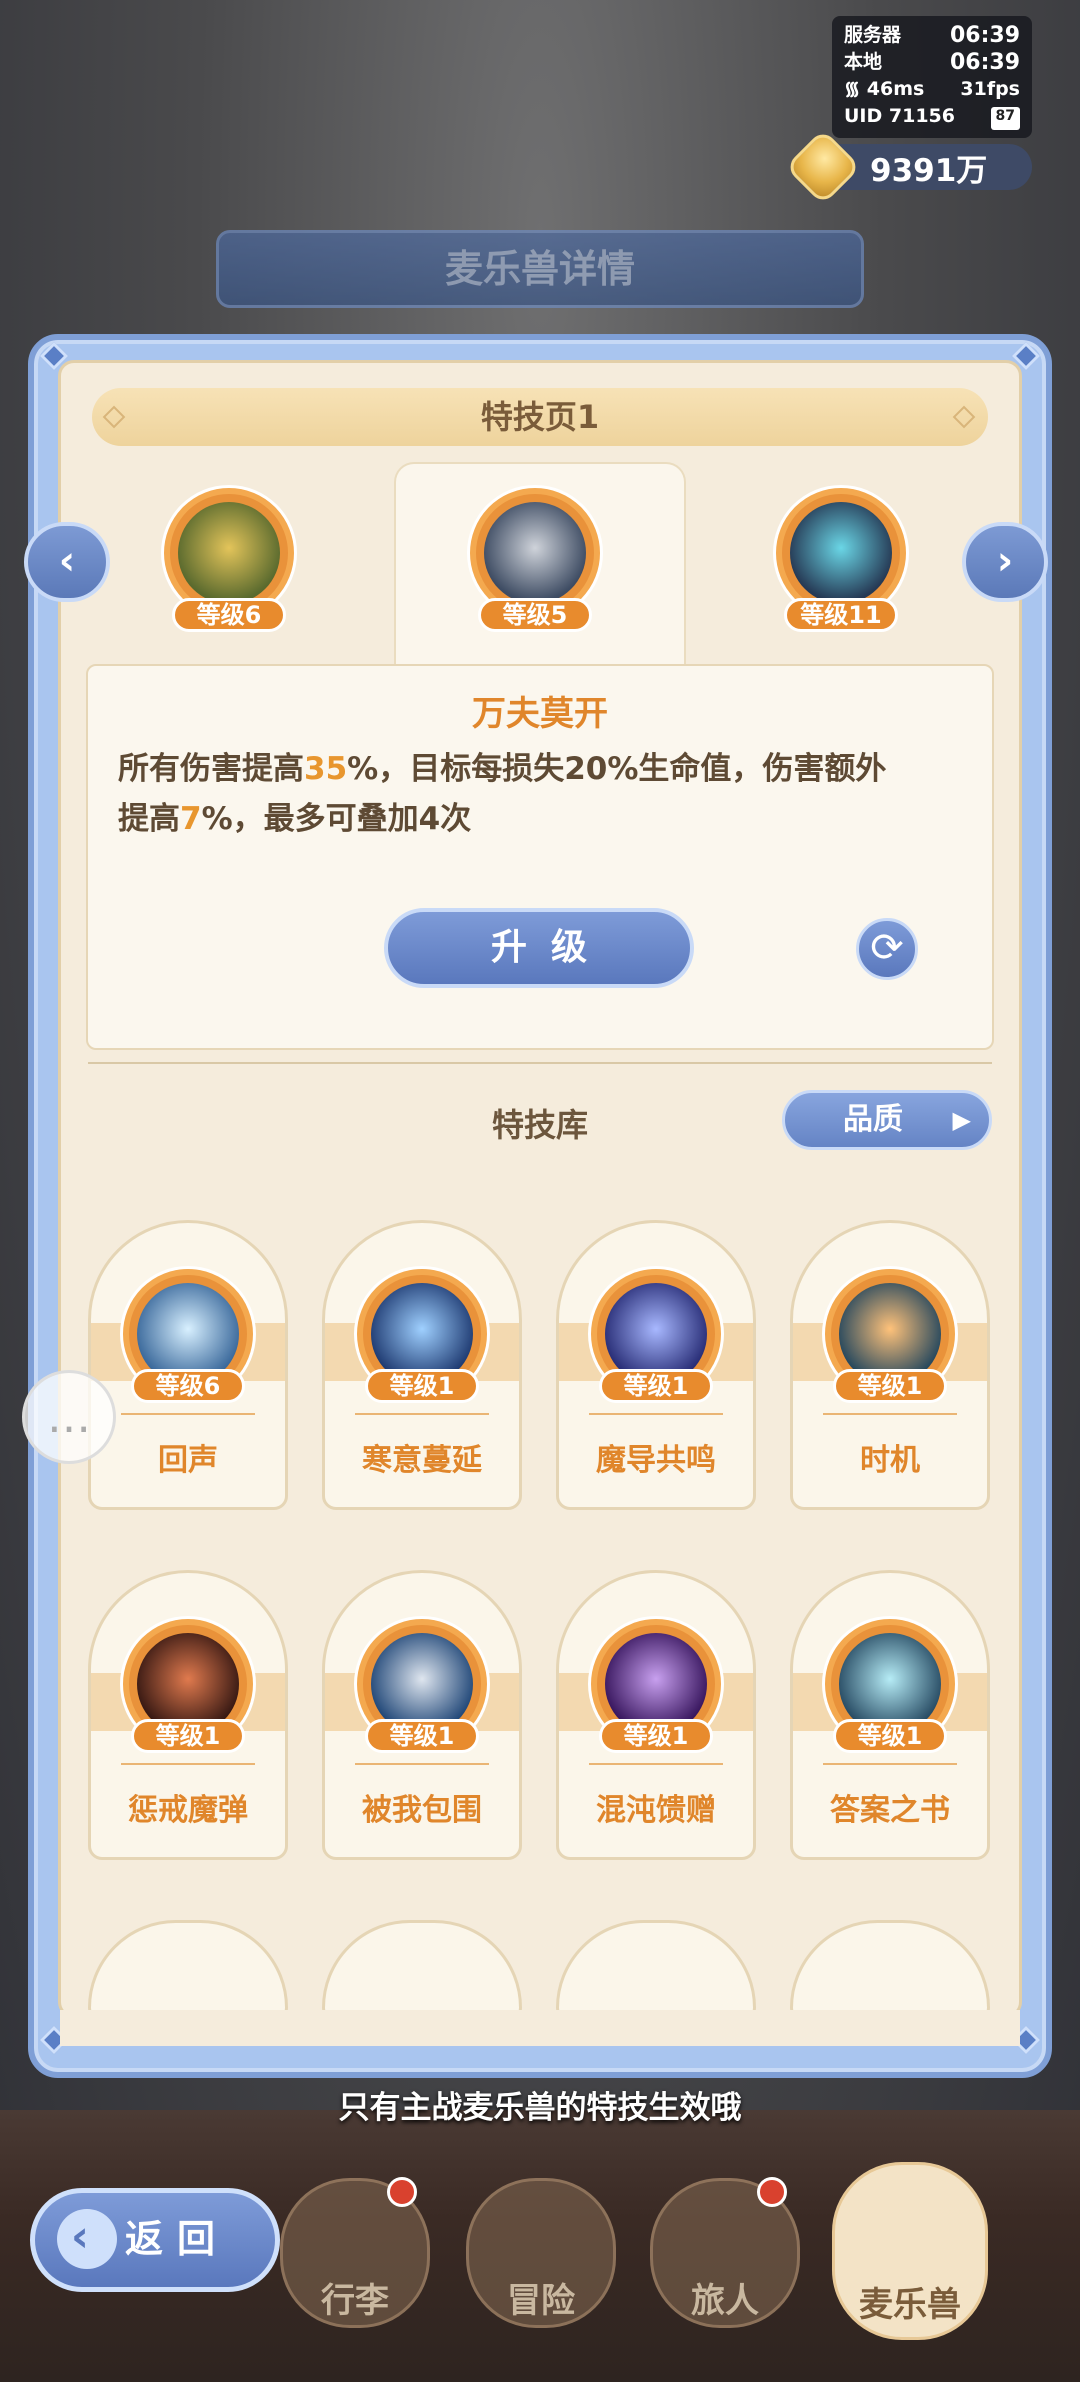 The height and width of the screenshot is (2382, 1080). I want to click on desc-highlight: 7, so click(191, 819).